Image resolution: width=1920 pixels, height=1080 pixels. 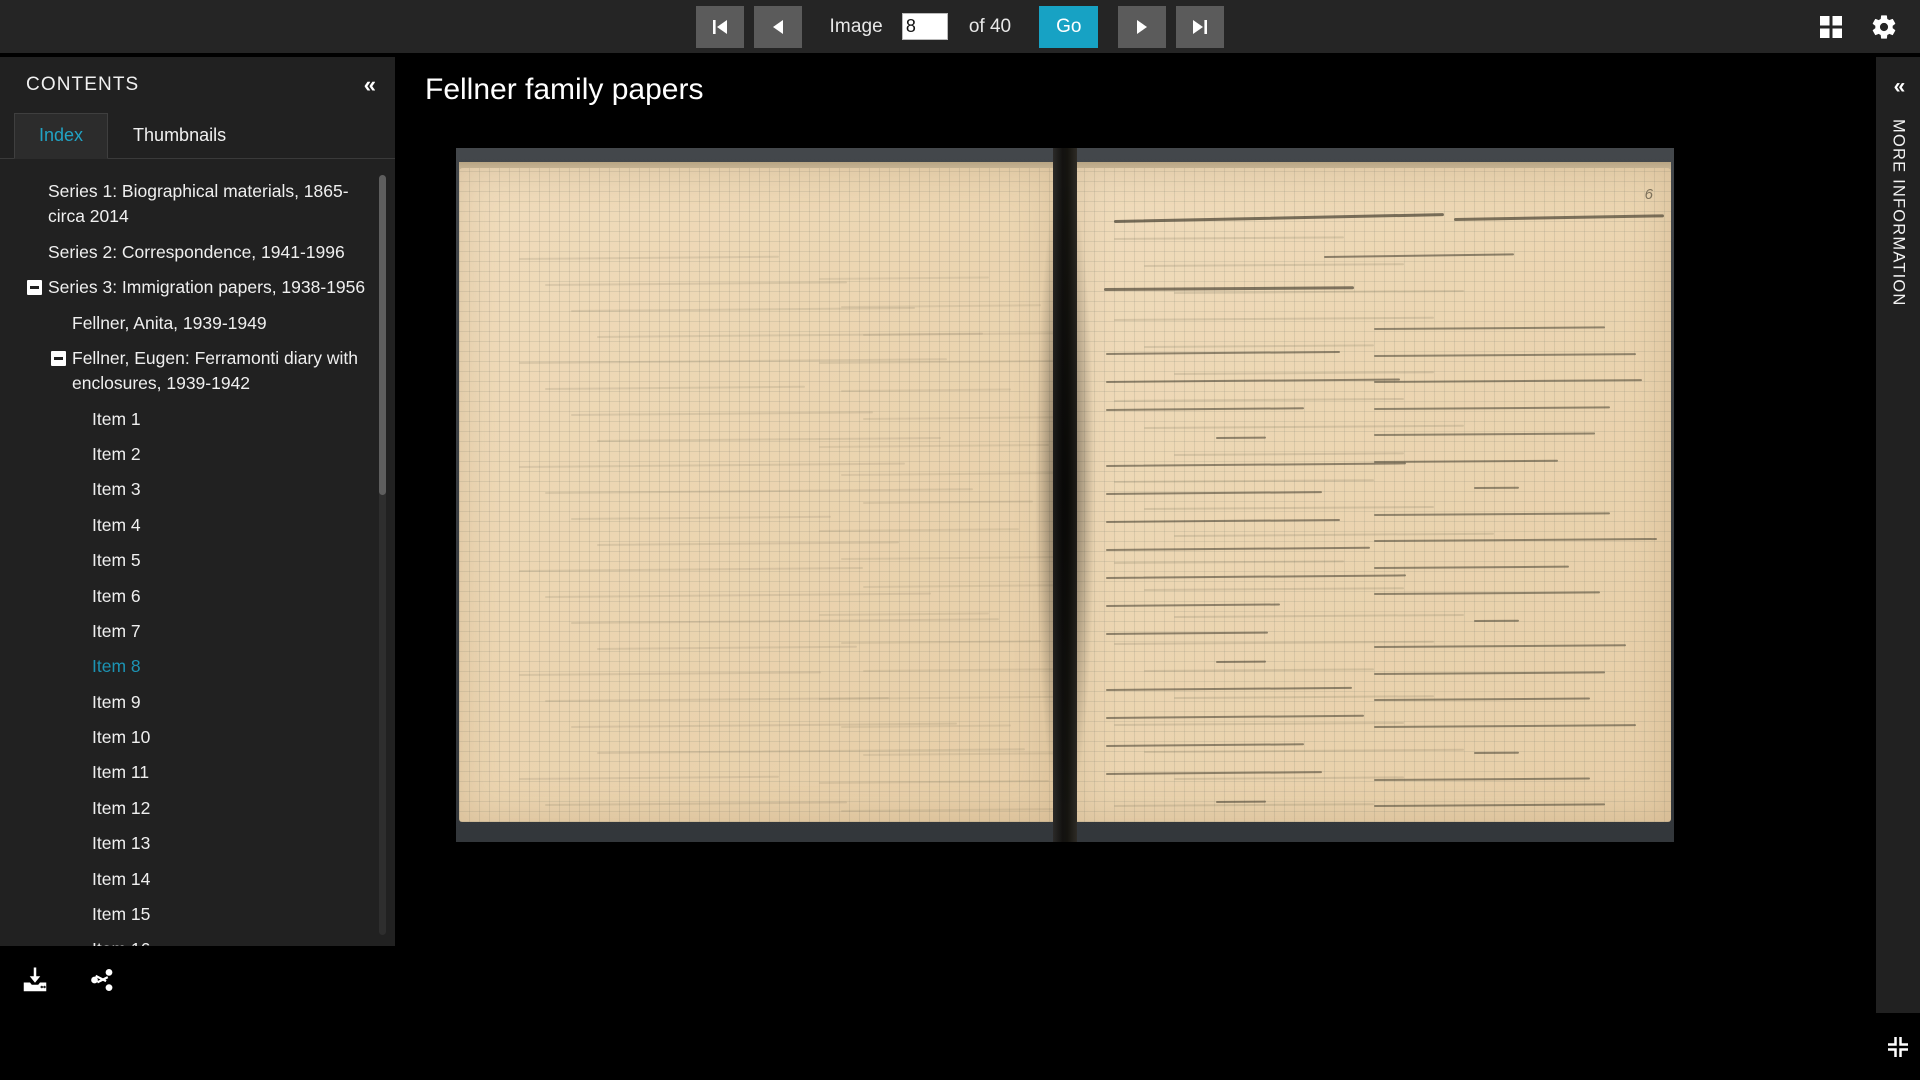 What do you see at coordinates (193, 843) in the screenshot?
I see `tree-item: Item 13` at bounding box center [193, 843].